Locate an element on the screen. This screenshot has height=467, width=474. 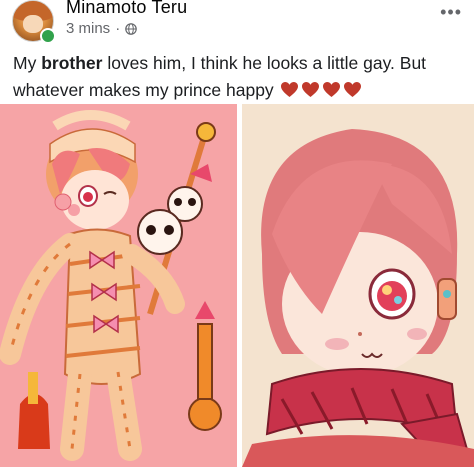
timestamp: 3 mins is located at coordinates (88, 28).